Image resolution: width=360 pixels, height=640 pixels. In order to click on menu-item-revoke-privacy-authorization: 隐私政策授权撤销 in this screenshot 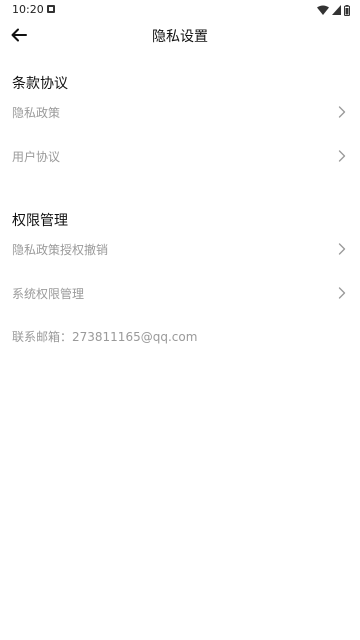, I will do `click(180, 249)`.